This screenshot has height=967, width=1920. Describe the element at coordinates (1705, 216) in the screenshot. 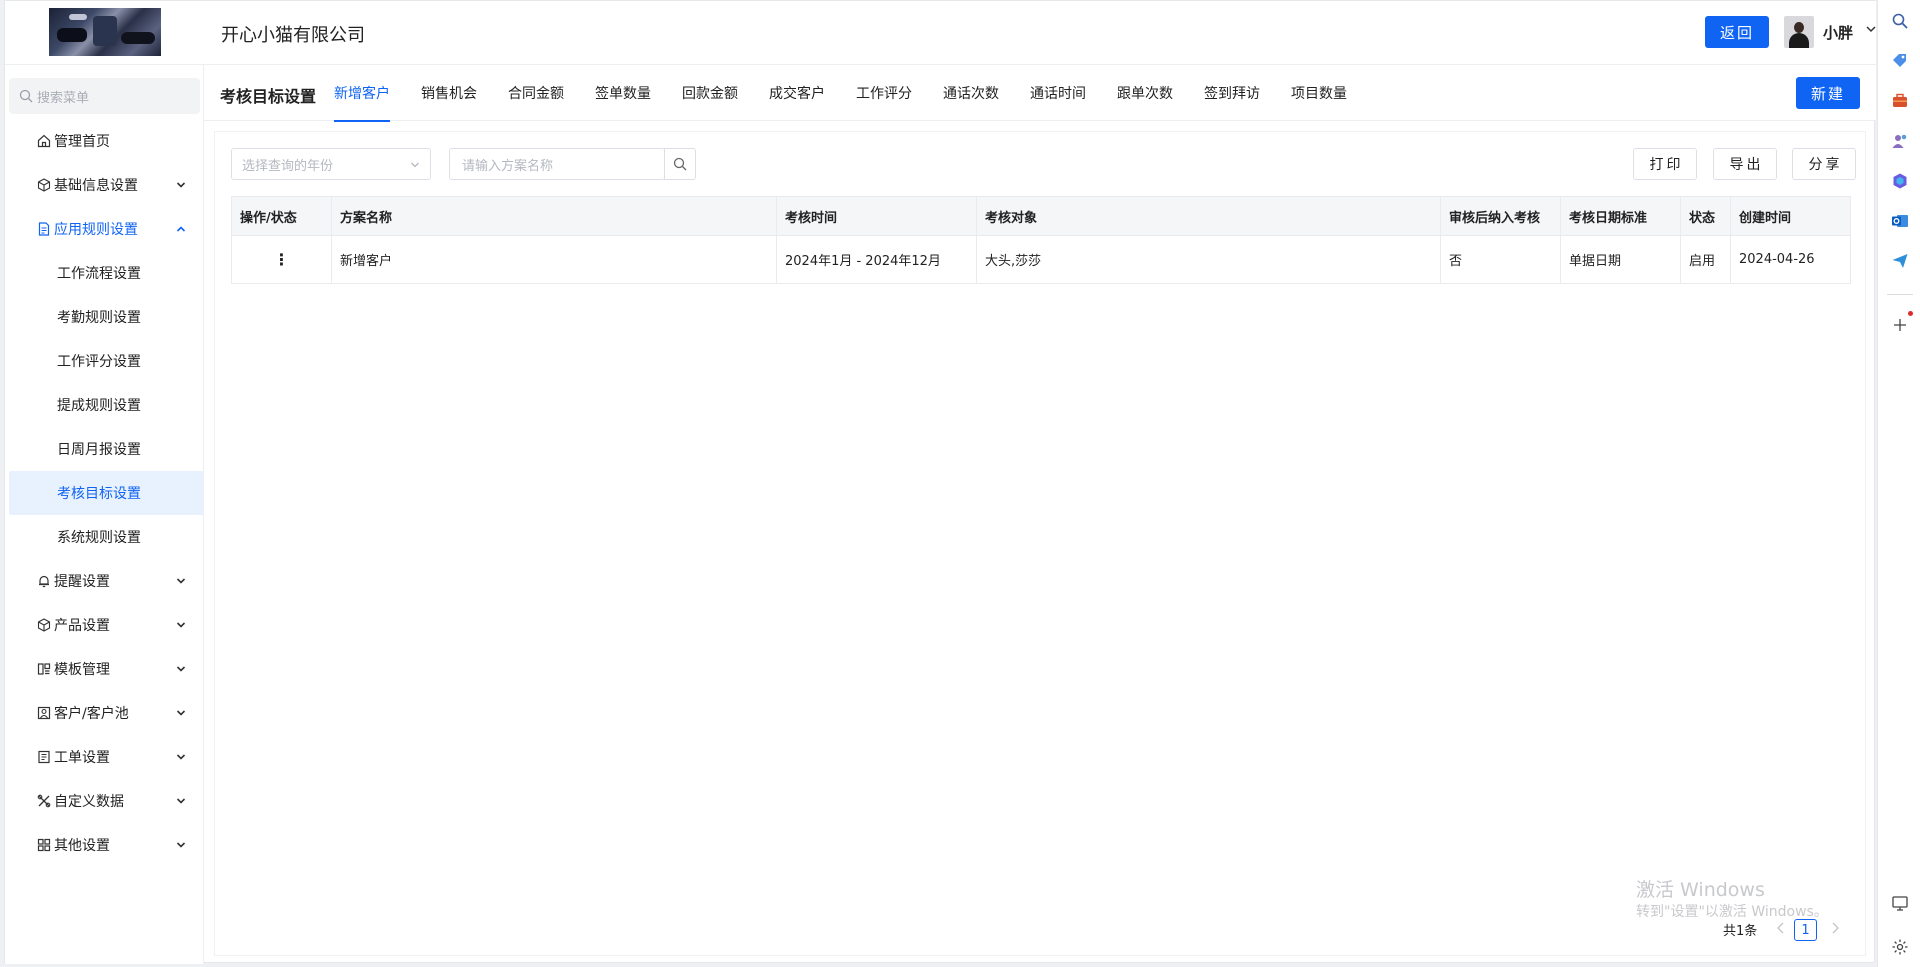

I see `column-header-status: 状态` at that location.